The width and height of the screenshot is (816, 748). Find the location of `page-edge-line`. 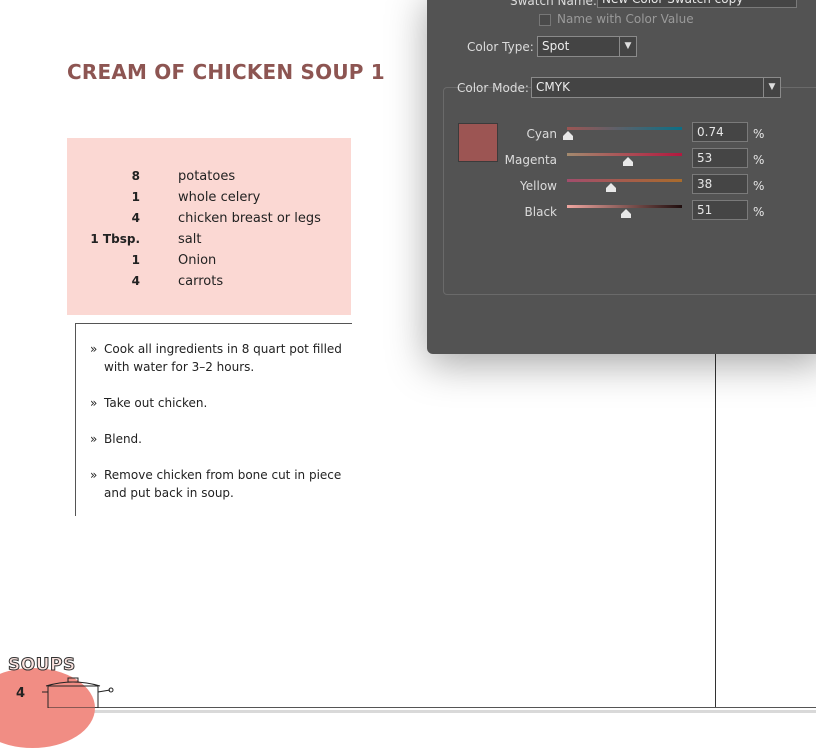

page-edge-line is located at coordinates (715, 524).